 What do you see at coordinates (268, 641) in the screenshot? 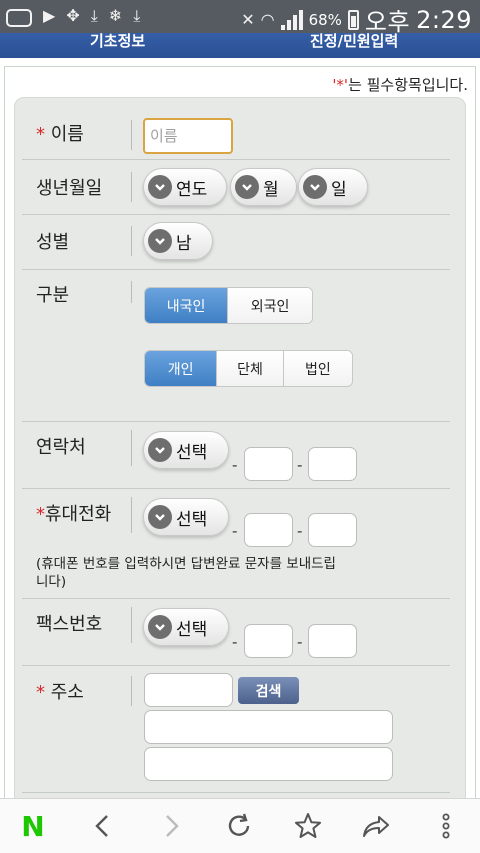
I see `fax-middle-input` at bounding box center [268, 641].